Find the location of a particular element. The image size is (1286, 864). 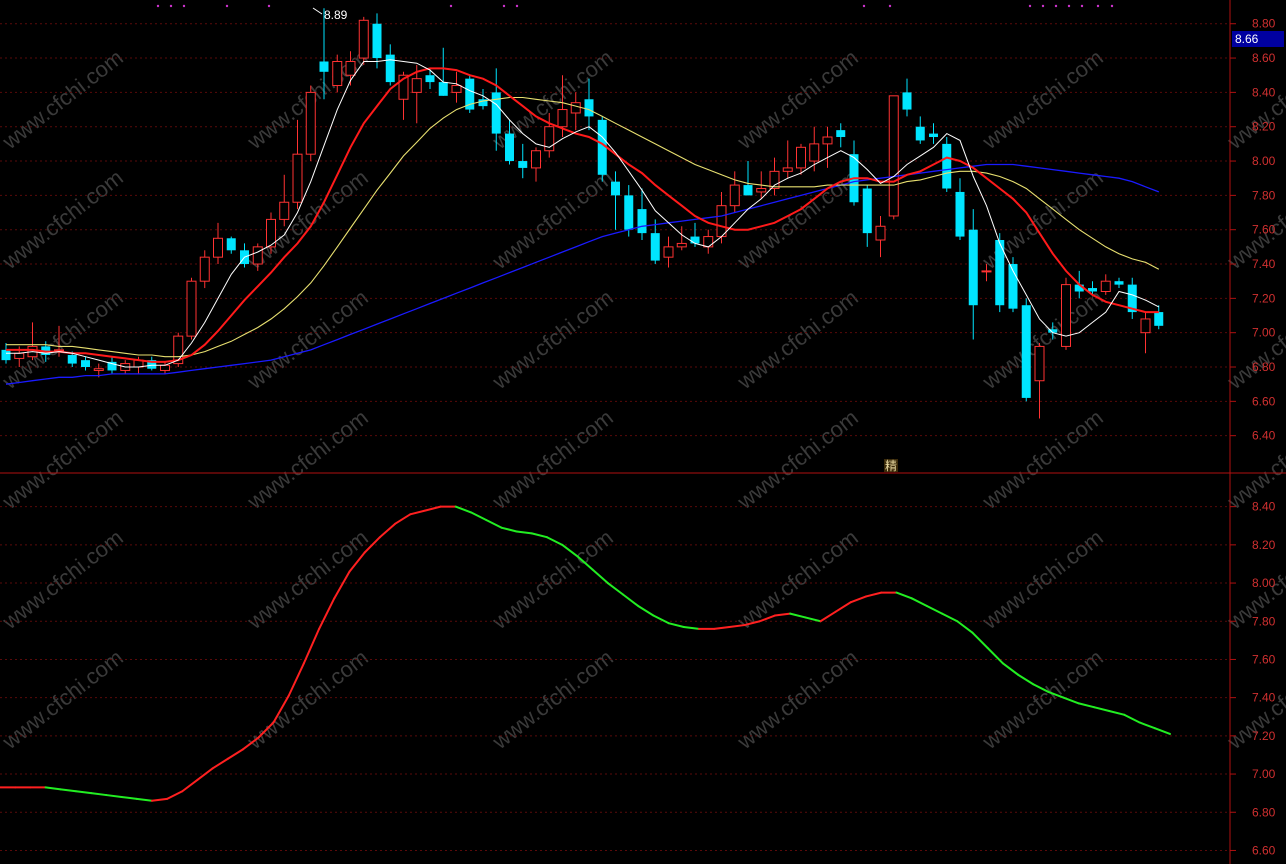

marker-badge: 精 is located at coordinates (891, 466).